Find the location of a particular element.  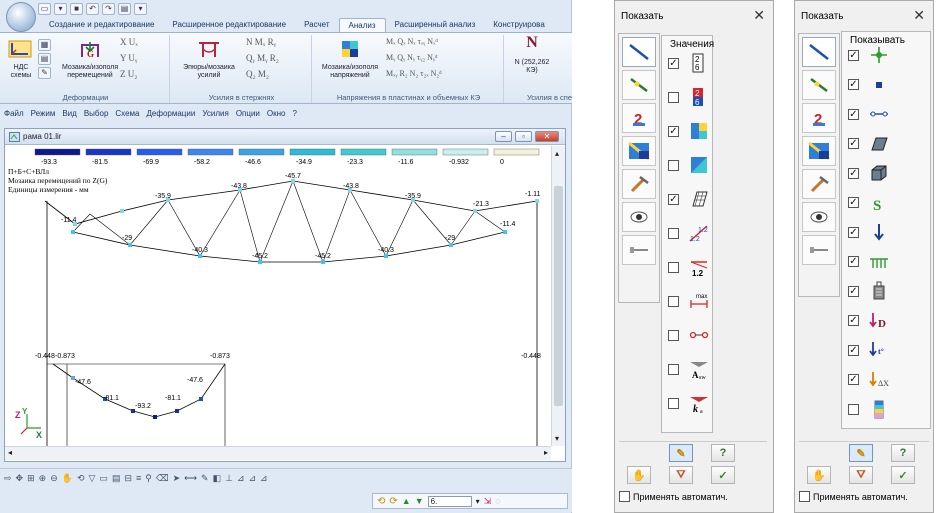

axes-icon: ⊥ is located at coordinates (229, 478).